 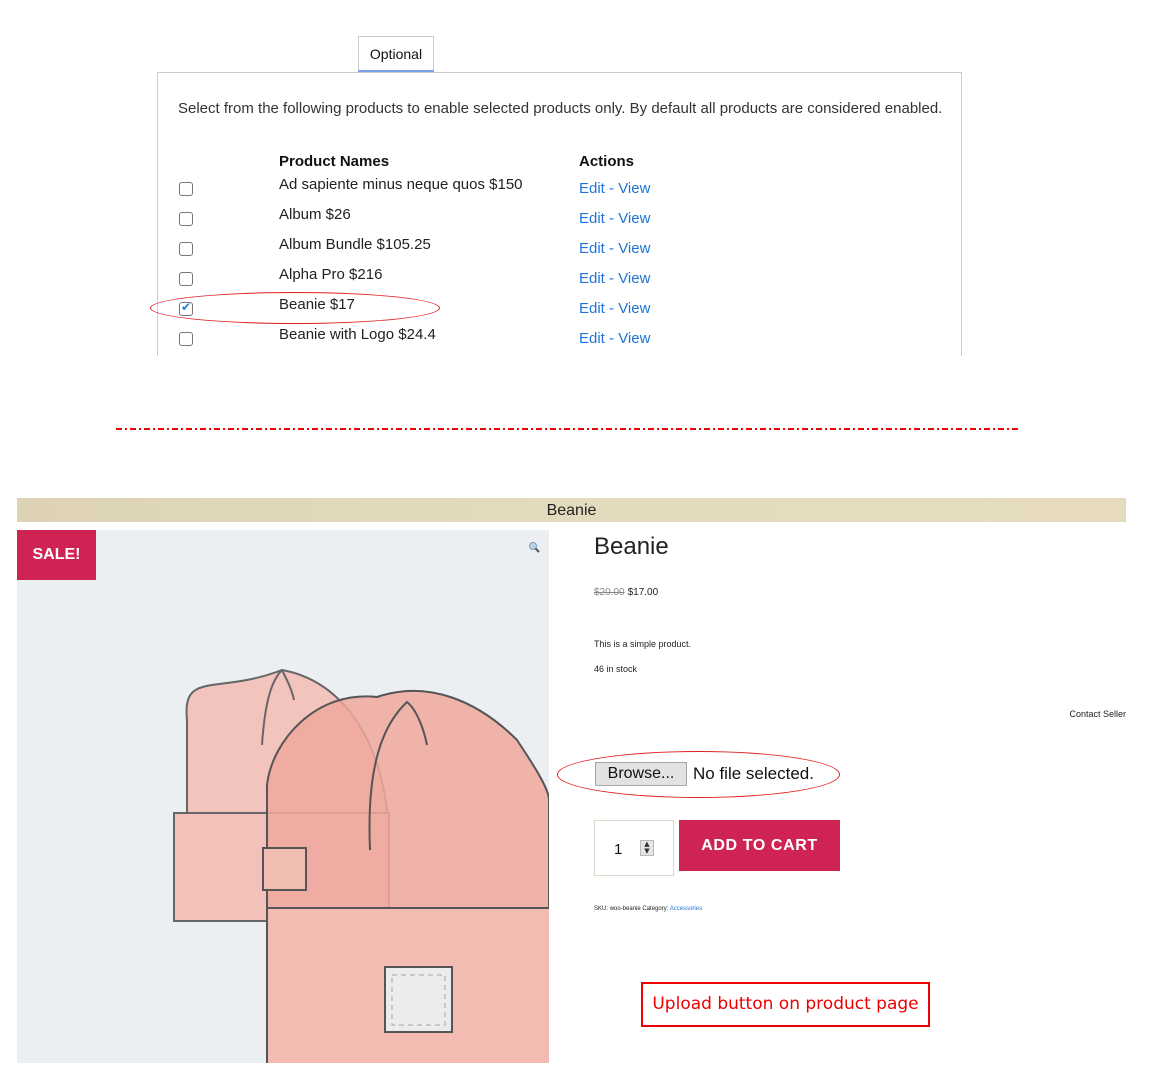 What do you see at coordinates (609, 592) in the screenshot?
I see `regular-price: $20.00` at bounding box center [609, 592].